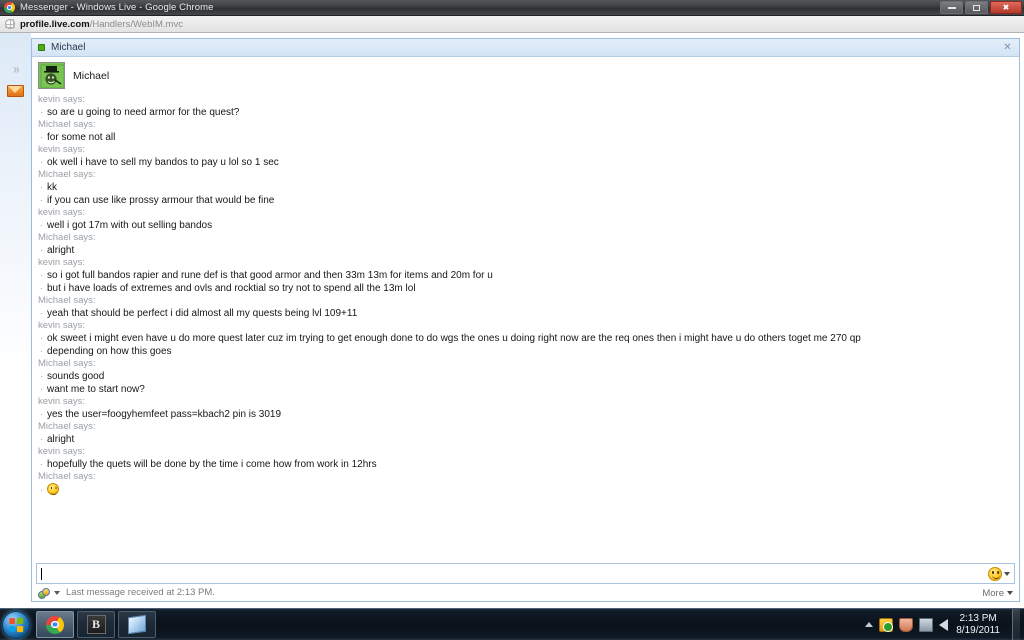 This screenshot has width=1024, height=640. Describe the element at coordinates (524, 490) in the screenshot. I see `message-line: ·` at that location.